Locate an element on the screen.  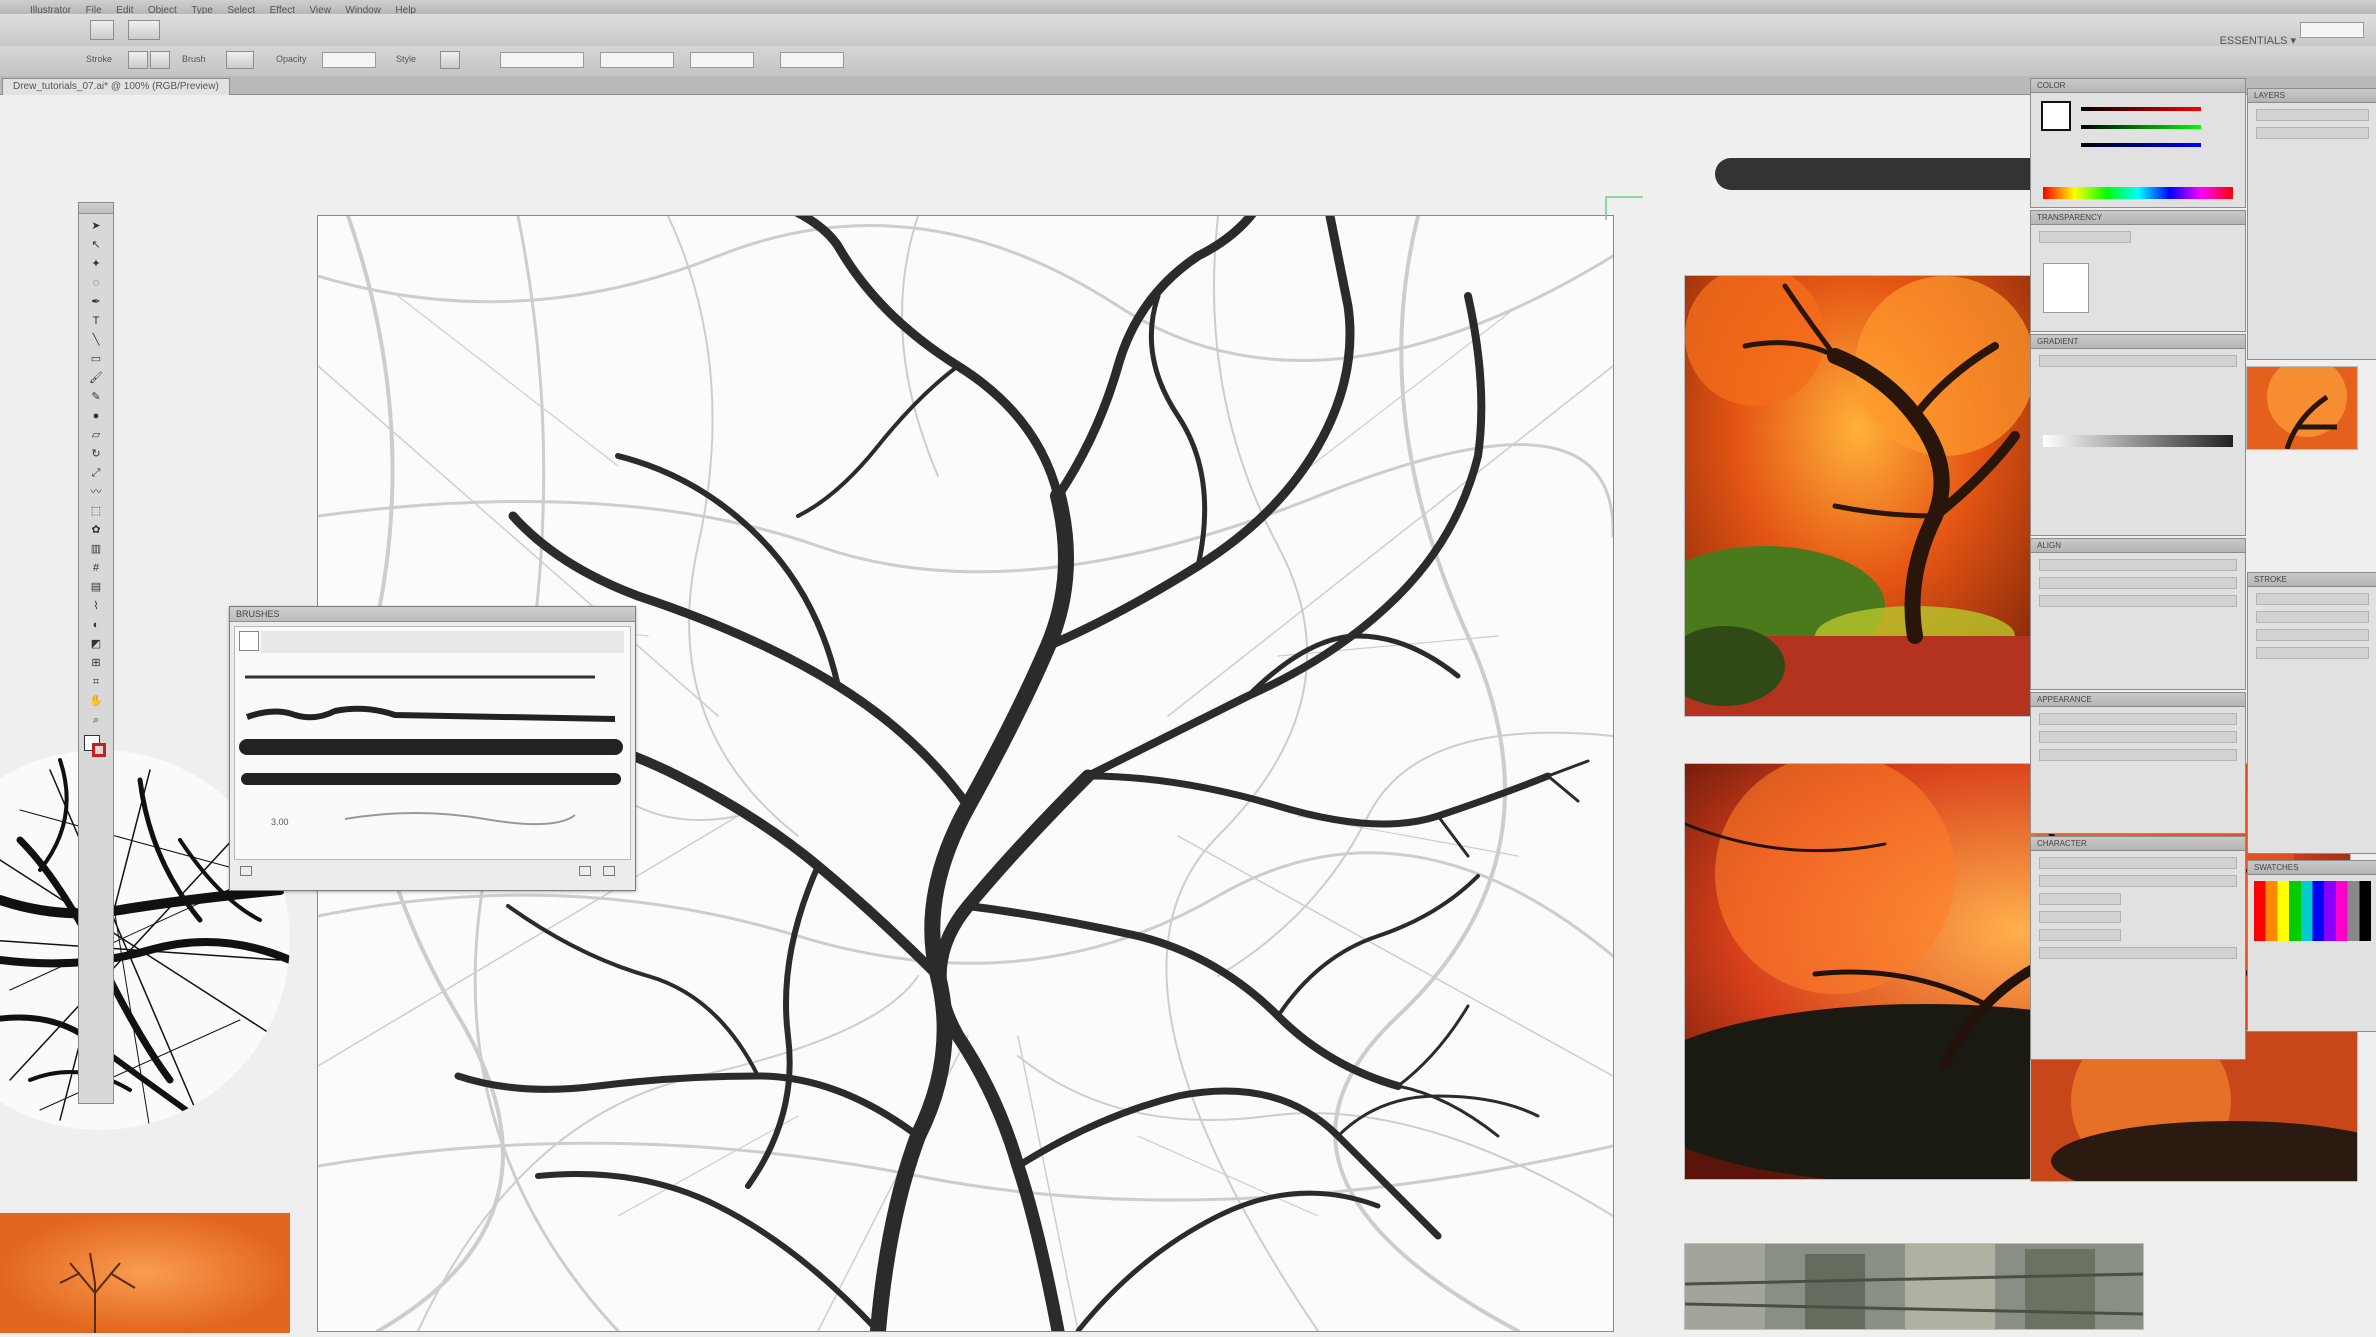
brush-libraries-icon is located at coordinates (246, 871).